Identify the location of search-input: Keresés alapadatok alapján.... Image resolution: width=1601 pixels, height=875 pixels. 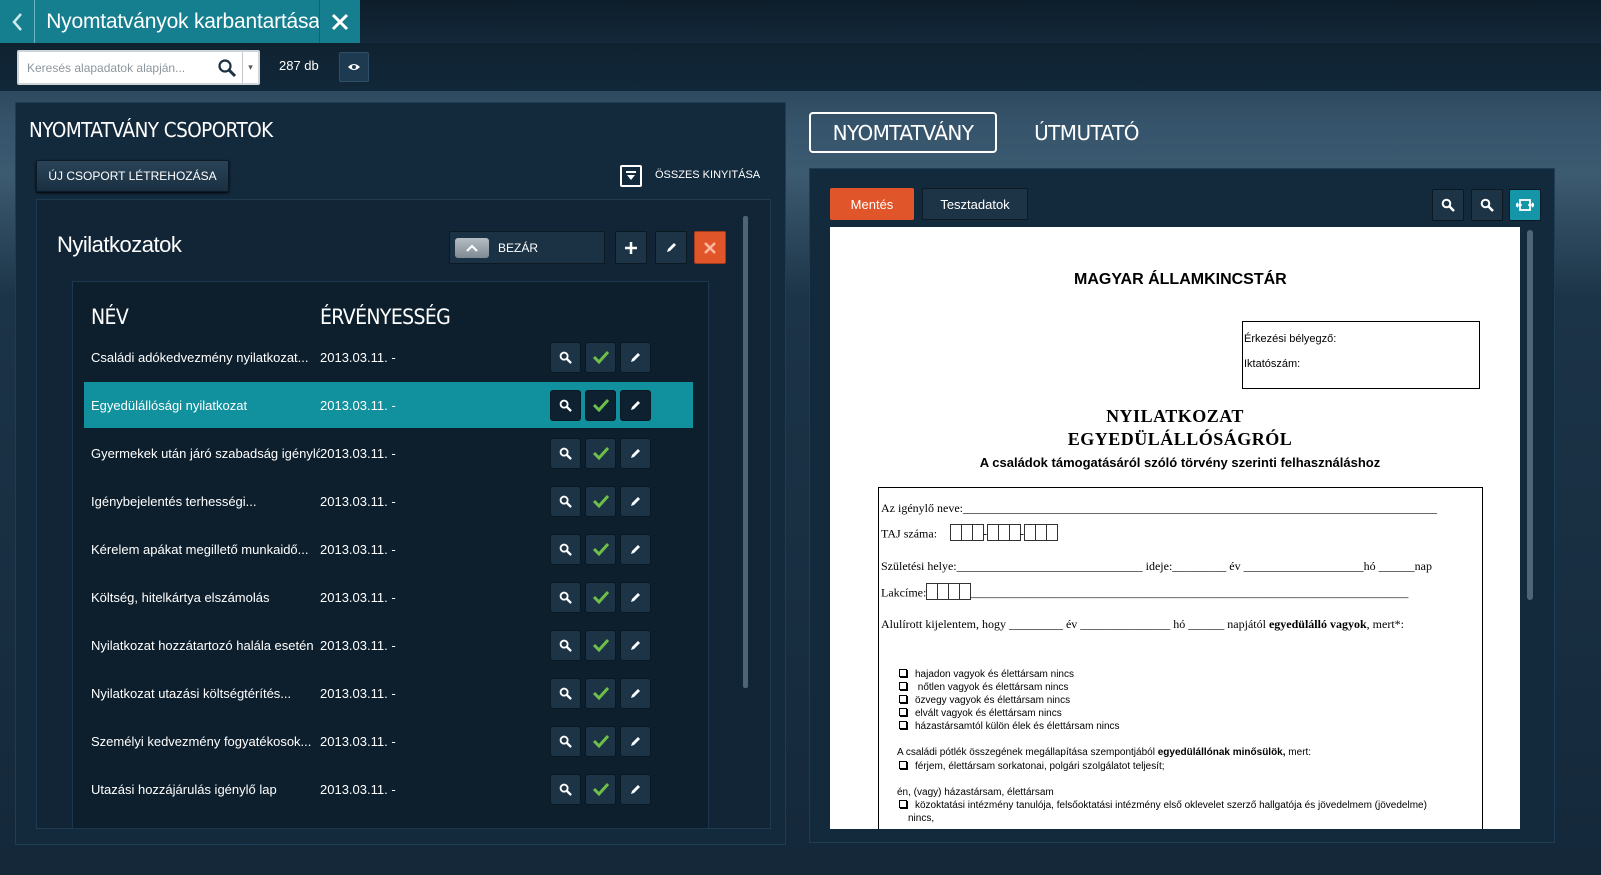
(115, 68).